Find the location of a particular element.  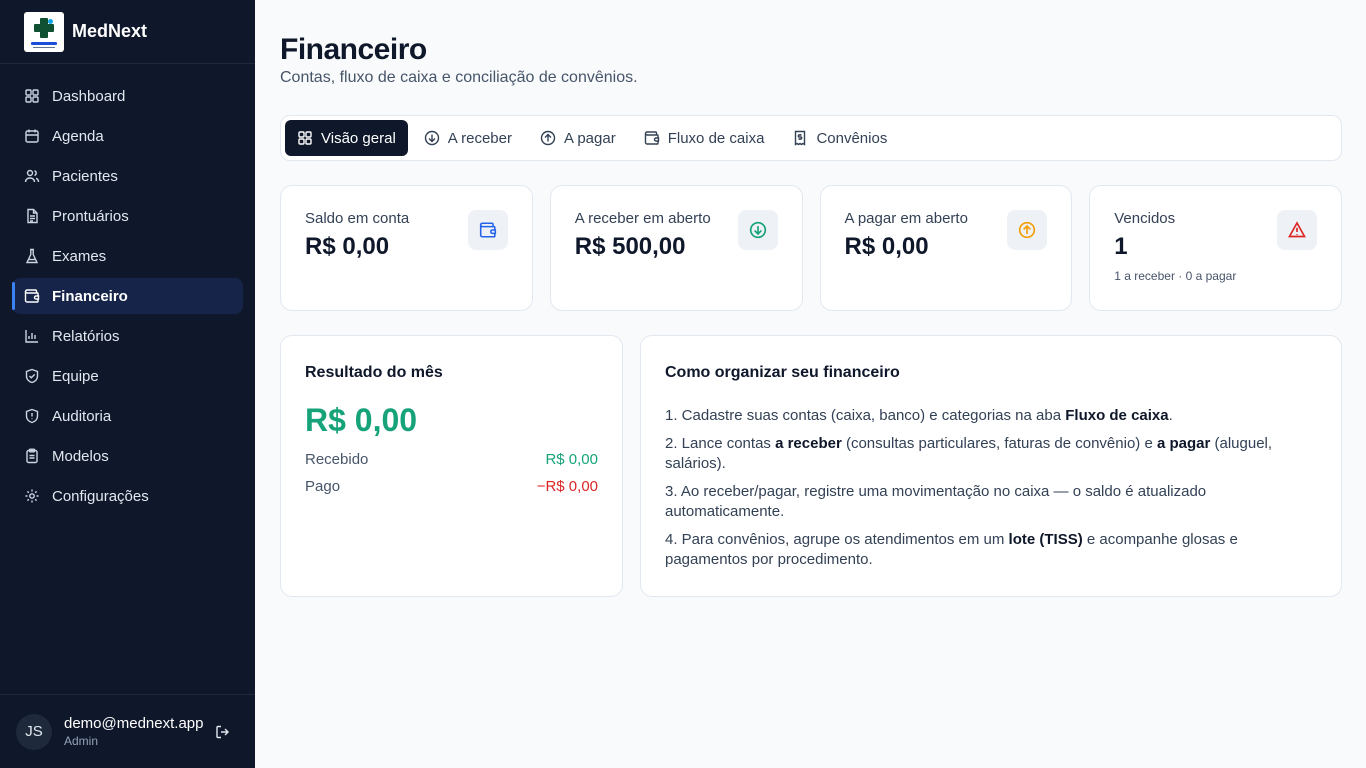

sidebar-item-configuracoes: Configurações is located at coordinates (127, 496).